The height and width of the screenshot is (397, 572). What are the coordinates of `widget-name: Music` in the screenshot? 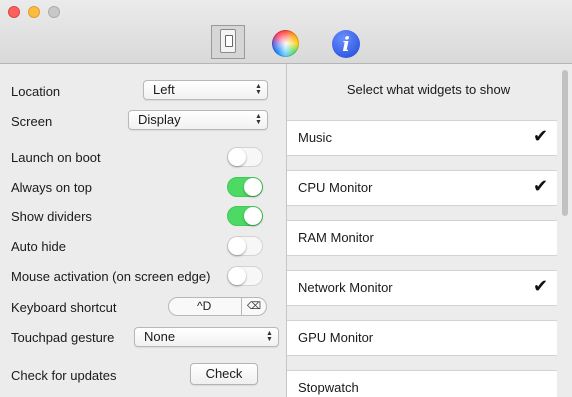 It's located at (315, 137).